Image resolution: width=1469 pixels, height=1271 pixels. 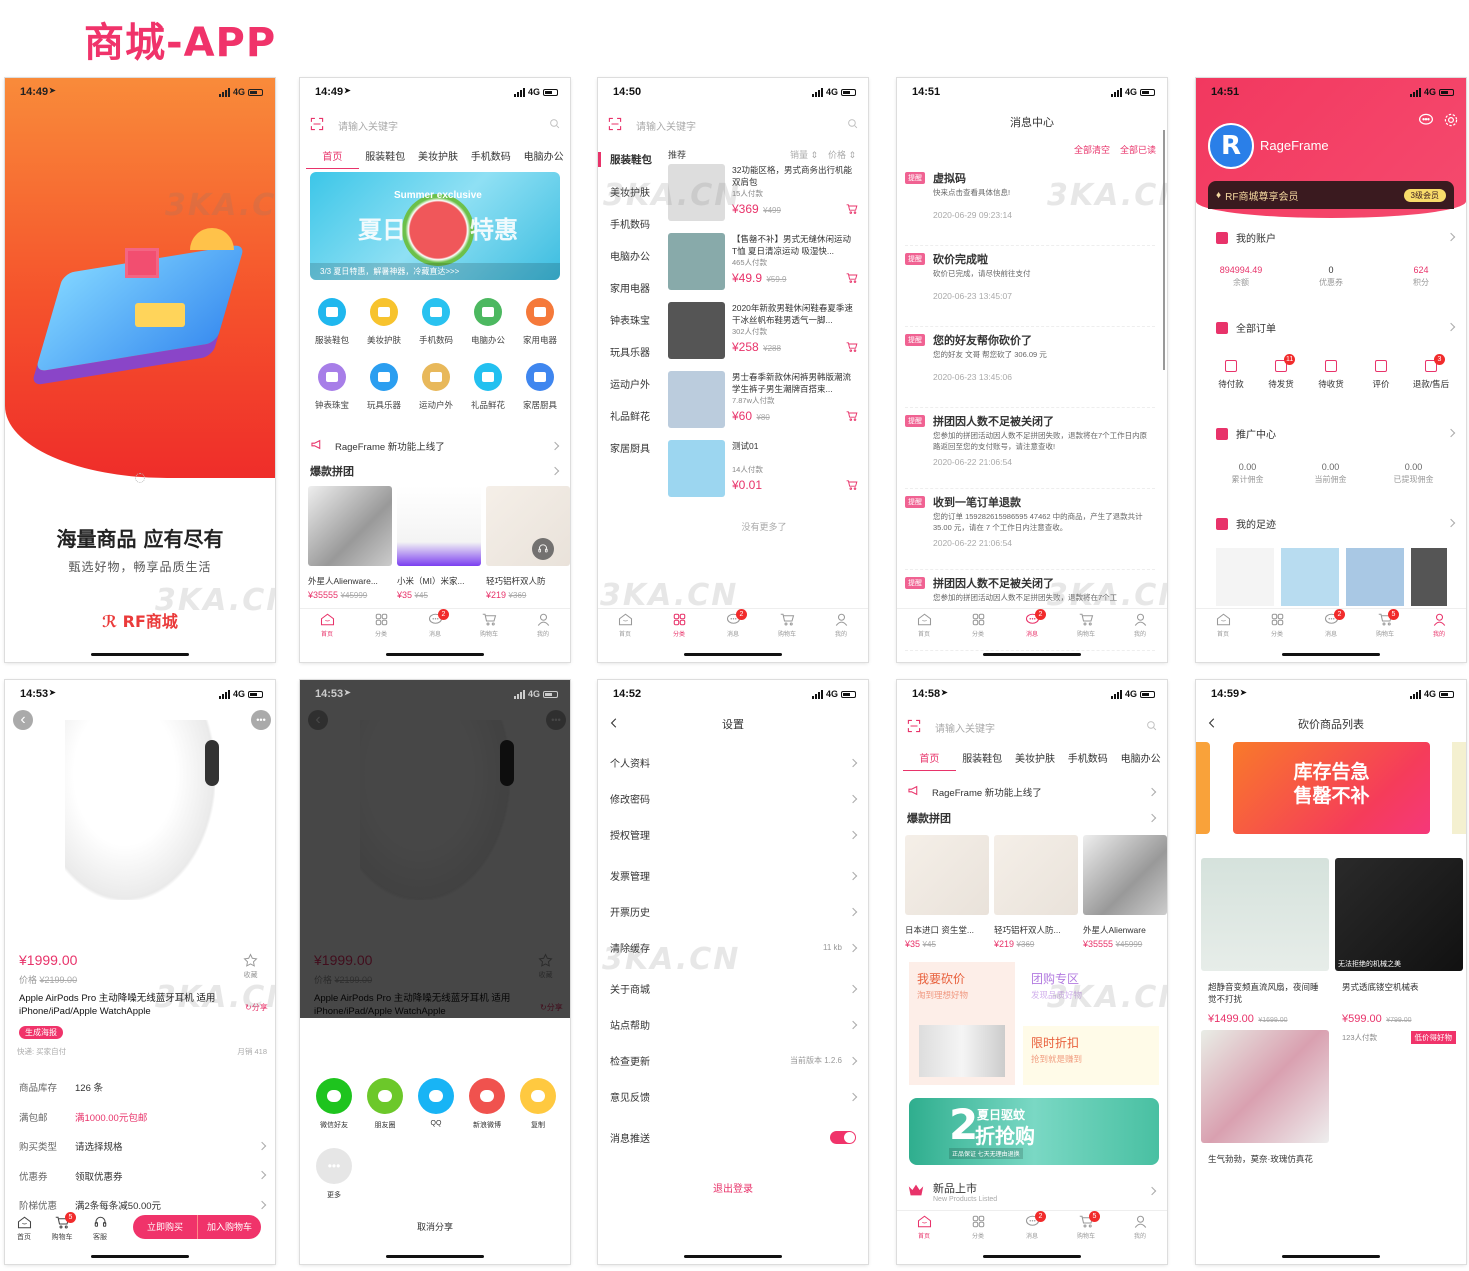 What do you see at coordinates (1426, 122) in the screenshot?
I see `message-icon` at bounding box center [1426, 122].